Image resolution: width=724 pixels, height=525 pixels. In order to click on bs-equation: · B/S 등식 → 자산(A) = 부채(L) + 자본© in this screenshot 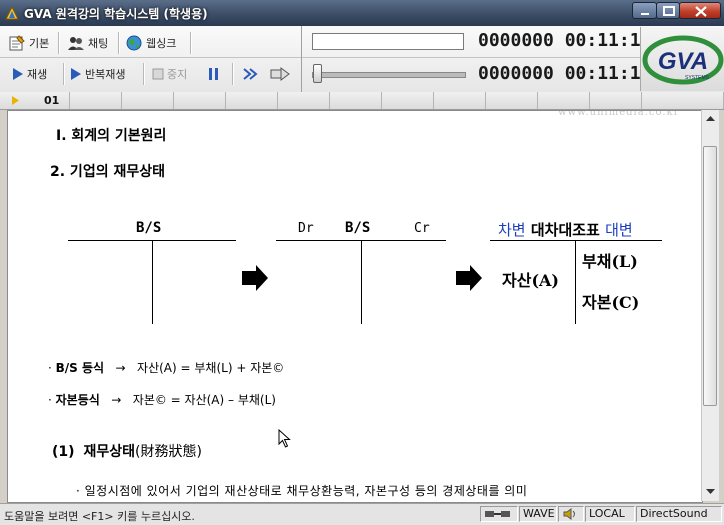, I will do `click(166, 368)`.